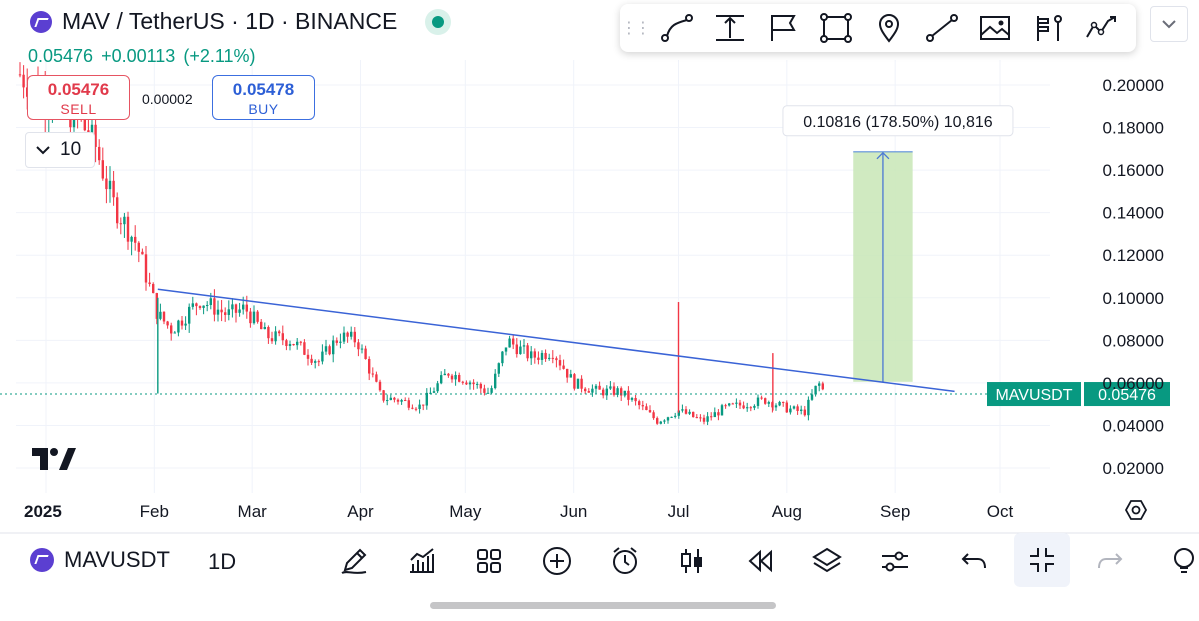  I want to click on collapse-icon, so click(1042, 560).